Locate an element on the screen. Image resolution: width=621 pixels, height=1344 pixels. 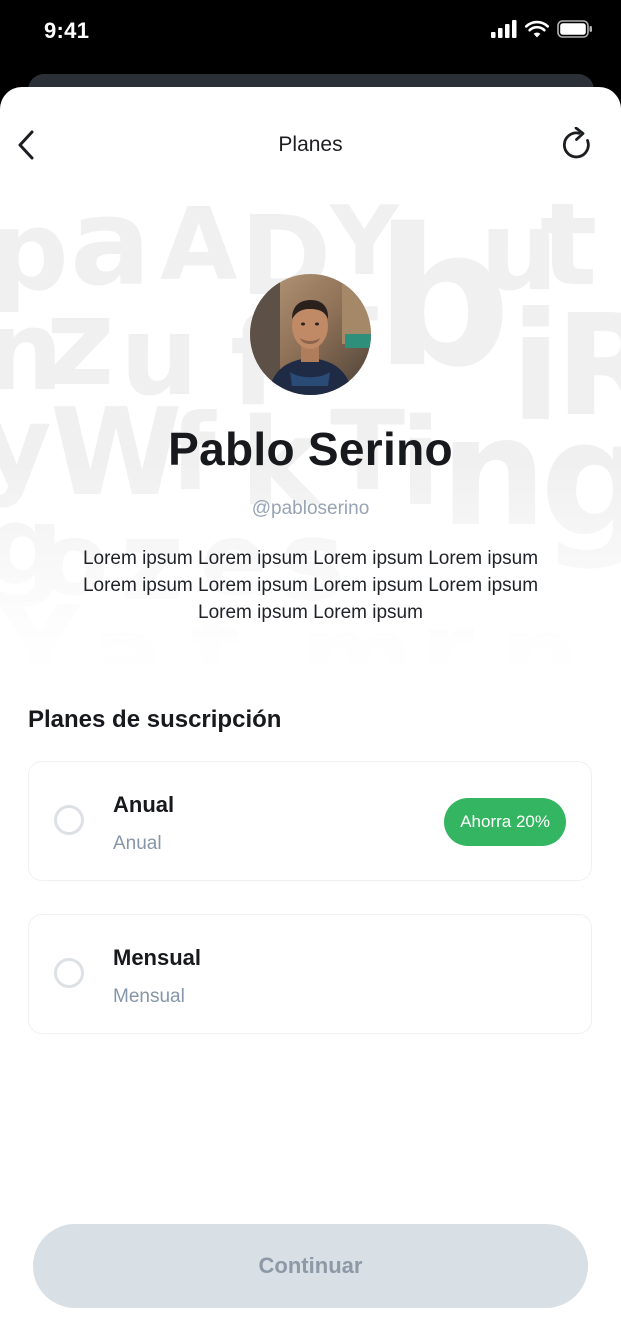
avatar is located at coordinates (310, 334).